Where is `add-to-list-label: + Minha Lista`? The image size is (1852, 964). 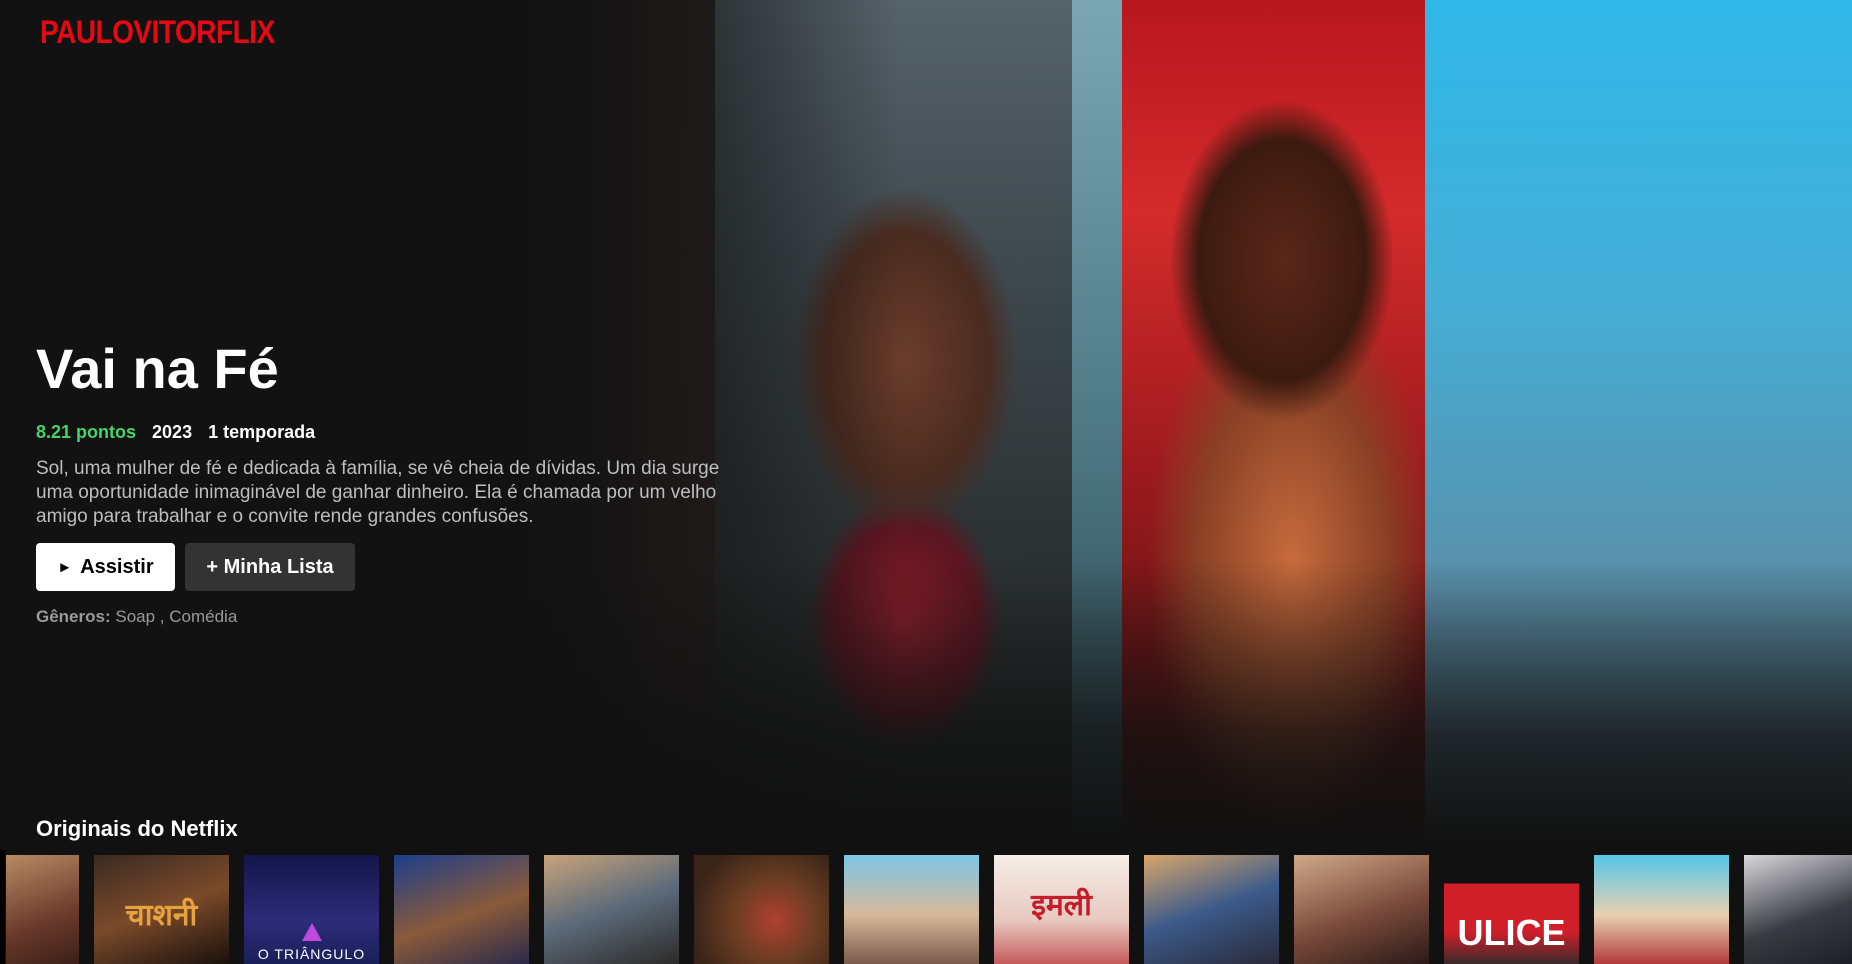
add-to-list-label: + Minha Lista is located at coordinates (270, 566).